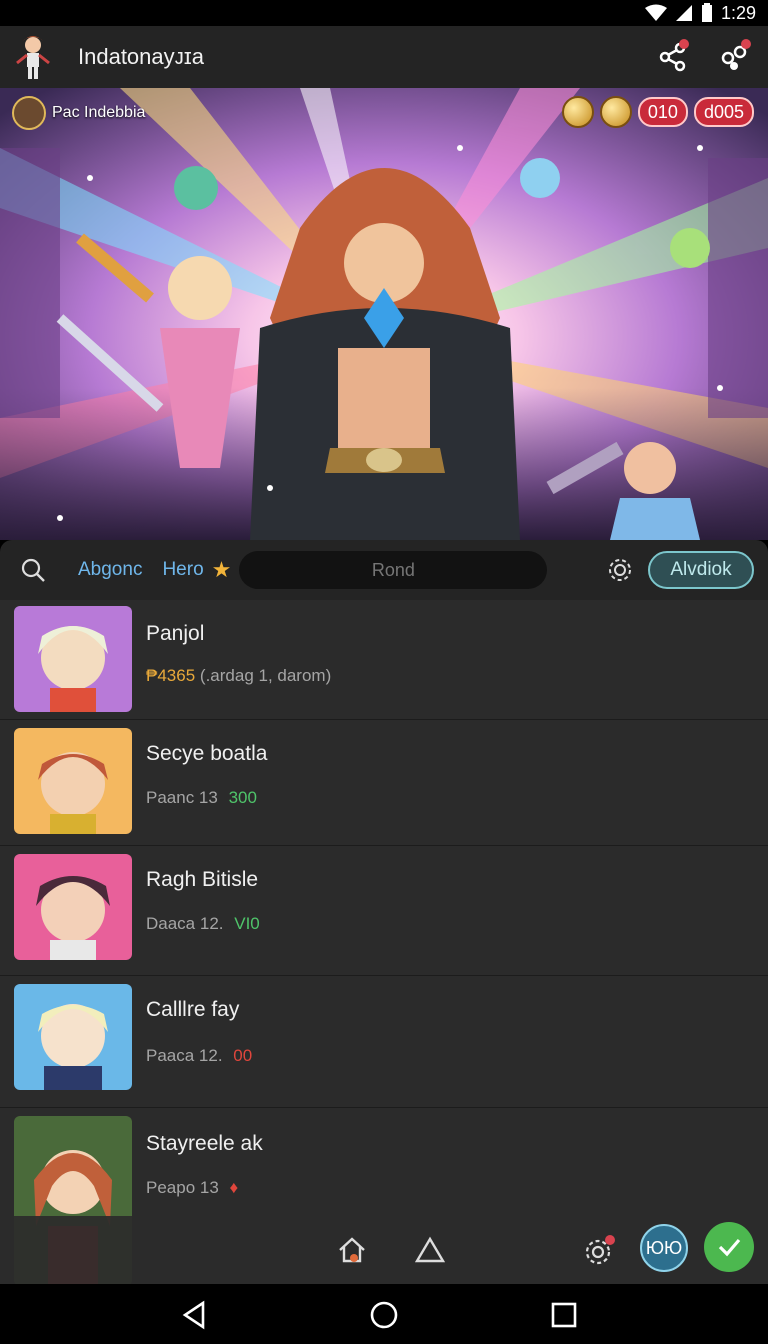  I want to click on system-nav-bar, so click(384, 1314).